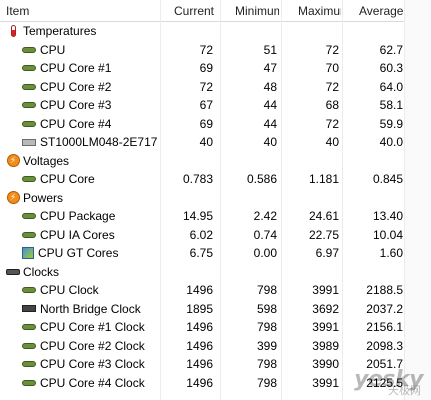 Image resolution: width=431 pixels, height=400 pixels. Describe the element at coordinates (215, 253) in the screenshot. I see `table-row: CPU GT Cores 6.75 0.00 6.97 1.60` at that location.